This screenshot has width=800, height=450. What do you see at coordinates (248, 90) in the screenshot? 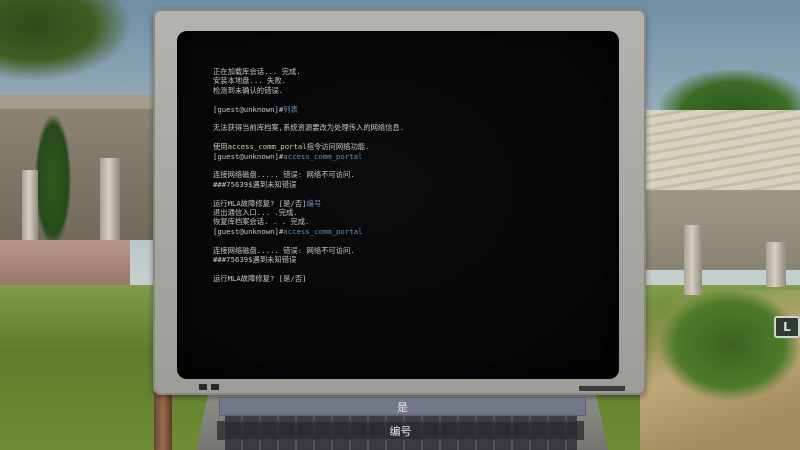
I see `terminal-text: 检测到未确认的错误.` at bounding box center [248, 90].